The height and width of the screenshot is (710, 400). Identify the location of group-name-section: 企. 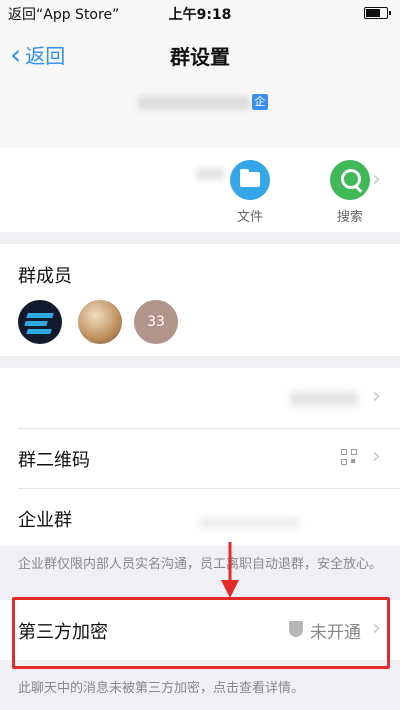
(200, 115).